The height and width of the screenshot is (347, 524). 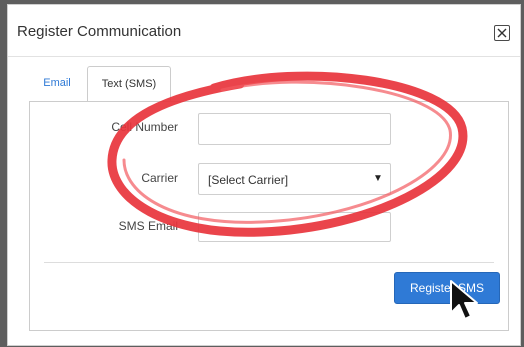 What do you see at coordinates (129, 84) in the screenshot?
I see `tab-text-sms: Text (SMS)` at bounding box center [129, 84].